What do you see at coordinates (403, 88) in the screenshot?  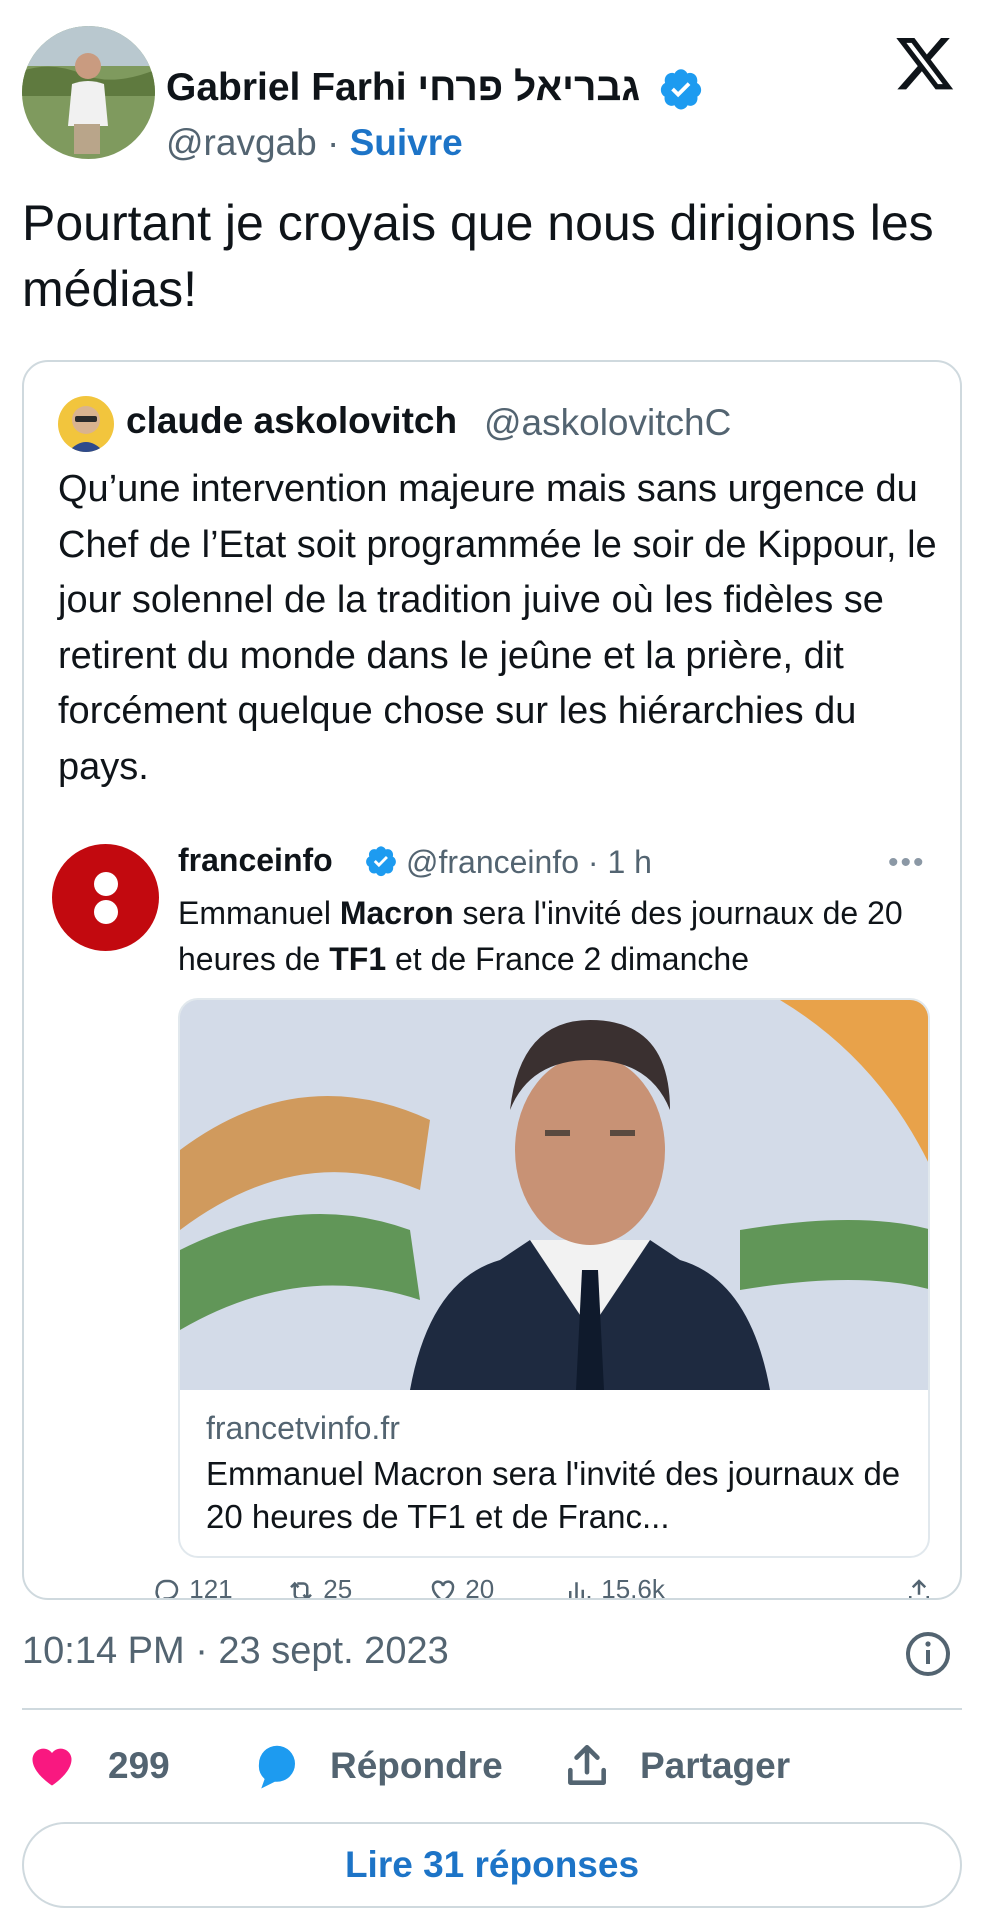 I see `author-name: Gabriel Farhi גבריאל פרחי` at bounding box center [403, 88].